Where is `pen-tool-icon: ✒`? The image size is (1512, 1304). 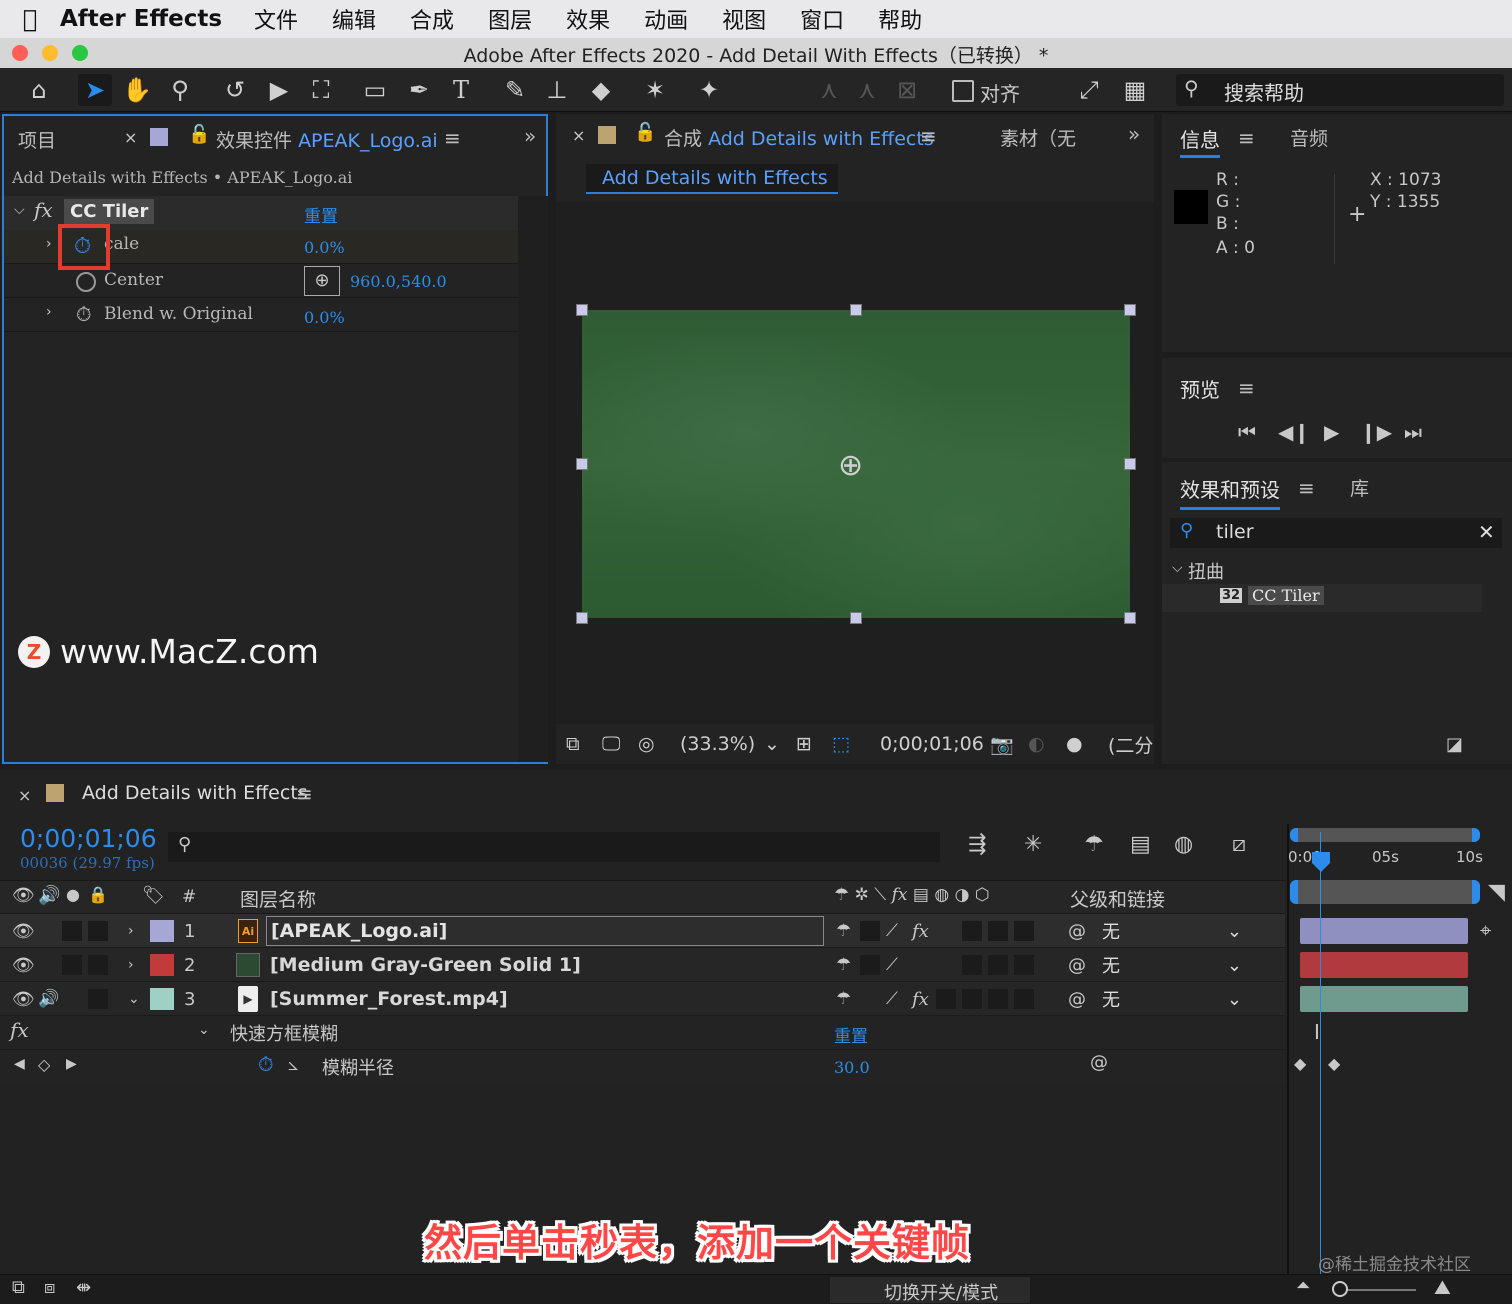
pen-tool-icon: ✒ is located at coordinates (419, 90).